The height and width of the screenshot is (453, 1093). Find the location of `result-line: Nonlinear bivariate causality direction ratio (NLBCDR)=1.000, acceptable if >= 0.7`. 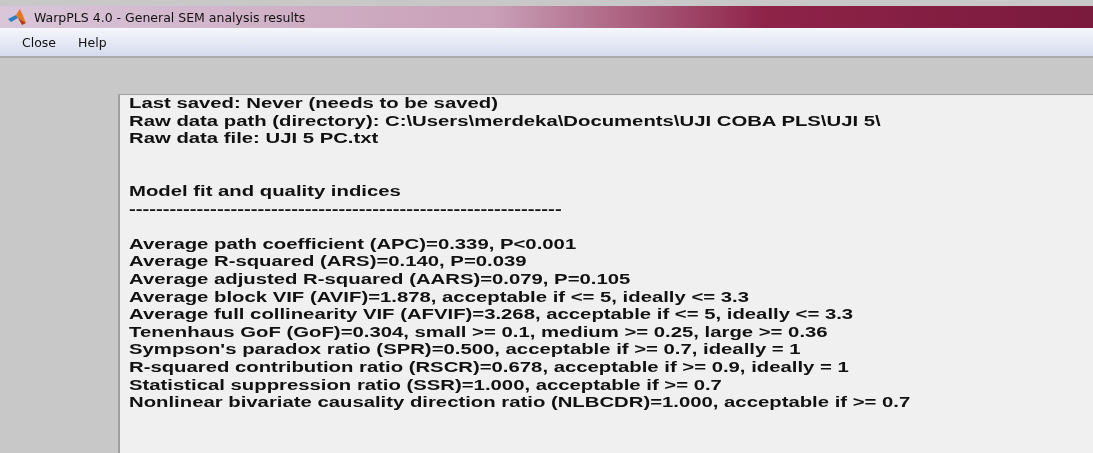

result-line: Nonlinear bivariate causality direction ratio (NLBCDR)=1.000, acceptable if >= 0.7 is located at coordinates (520, 403).